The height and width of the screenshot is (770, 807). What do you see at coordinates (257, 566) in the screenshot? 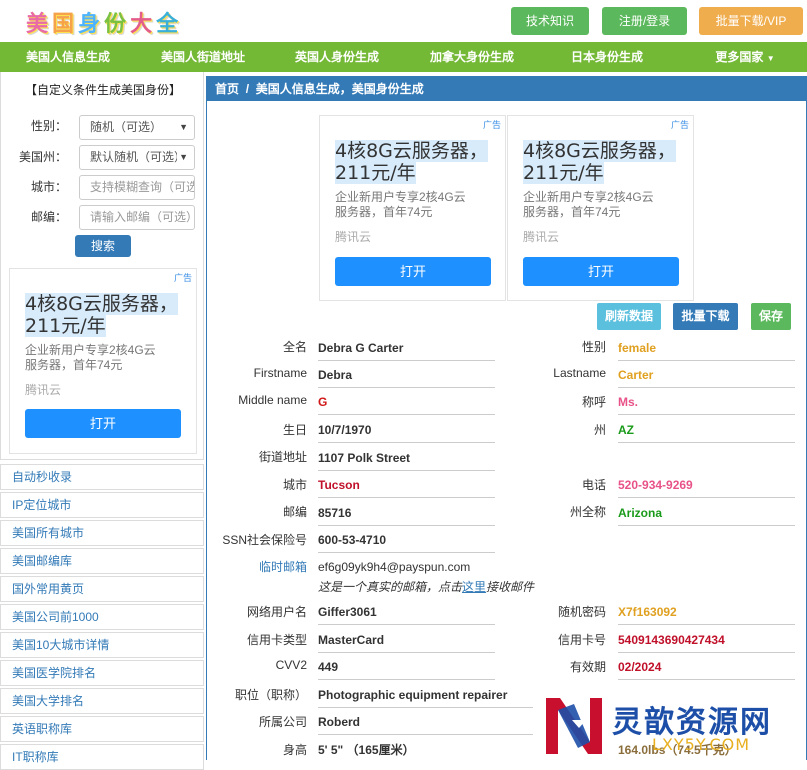
I see `temp-email-label: 临时邮箱` at bounding box center [257, 566].